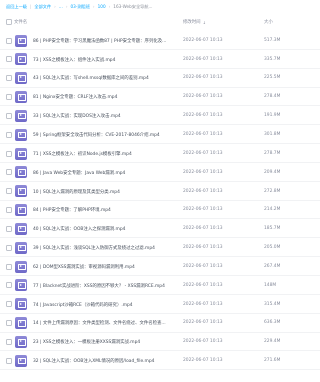  I want to click on file-name: 33 | SQL注入实战：实现DOS注入攻击.mp4, so click(107, 116).